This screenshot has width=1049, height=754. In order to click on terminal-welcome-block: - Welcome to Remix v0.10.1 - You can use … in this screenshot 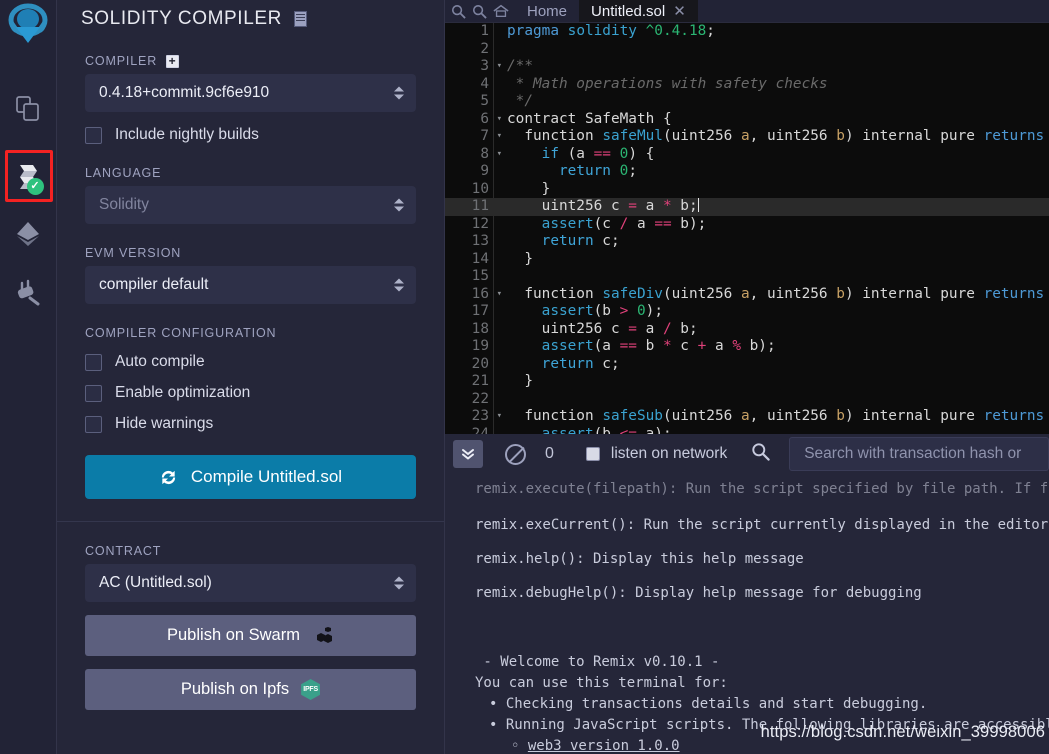, I will do `click(762, 682)`.